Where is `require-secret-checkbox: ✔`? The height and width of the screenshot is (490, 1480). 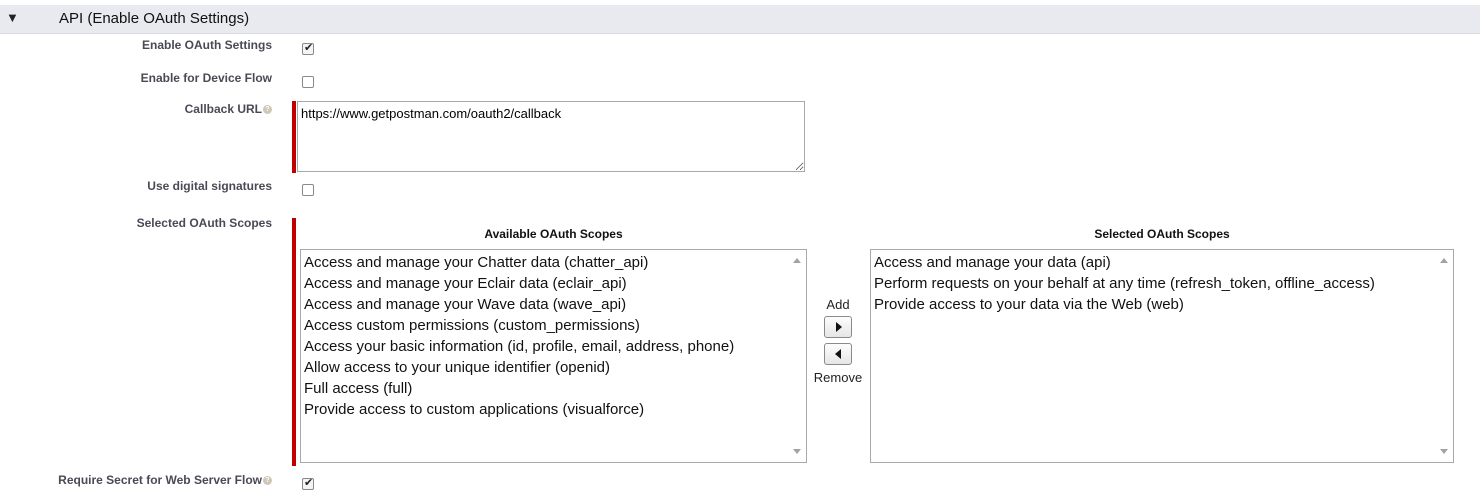
require-secret-checkbox: ✔ is located at coordinates (308, 483).